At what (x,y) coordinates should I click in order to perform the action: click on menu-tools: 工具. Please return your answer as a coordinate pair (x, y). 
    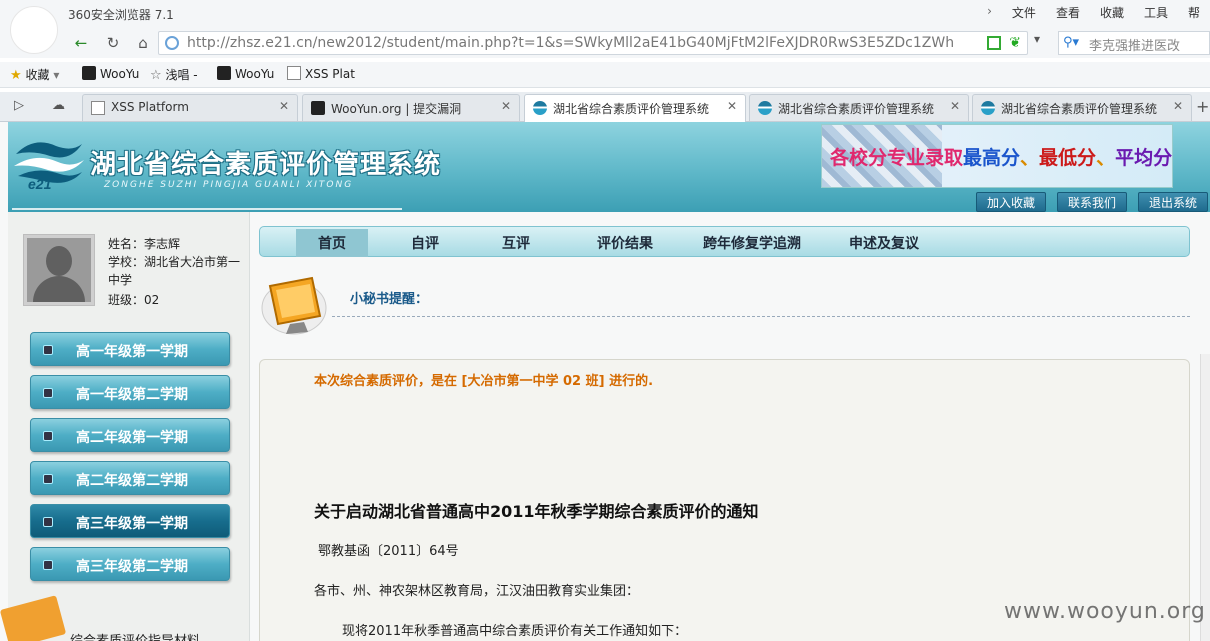
    Looking at the image, I should click on (1156, 12).